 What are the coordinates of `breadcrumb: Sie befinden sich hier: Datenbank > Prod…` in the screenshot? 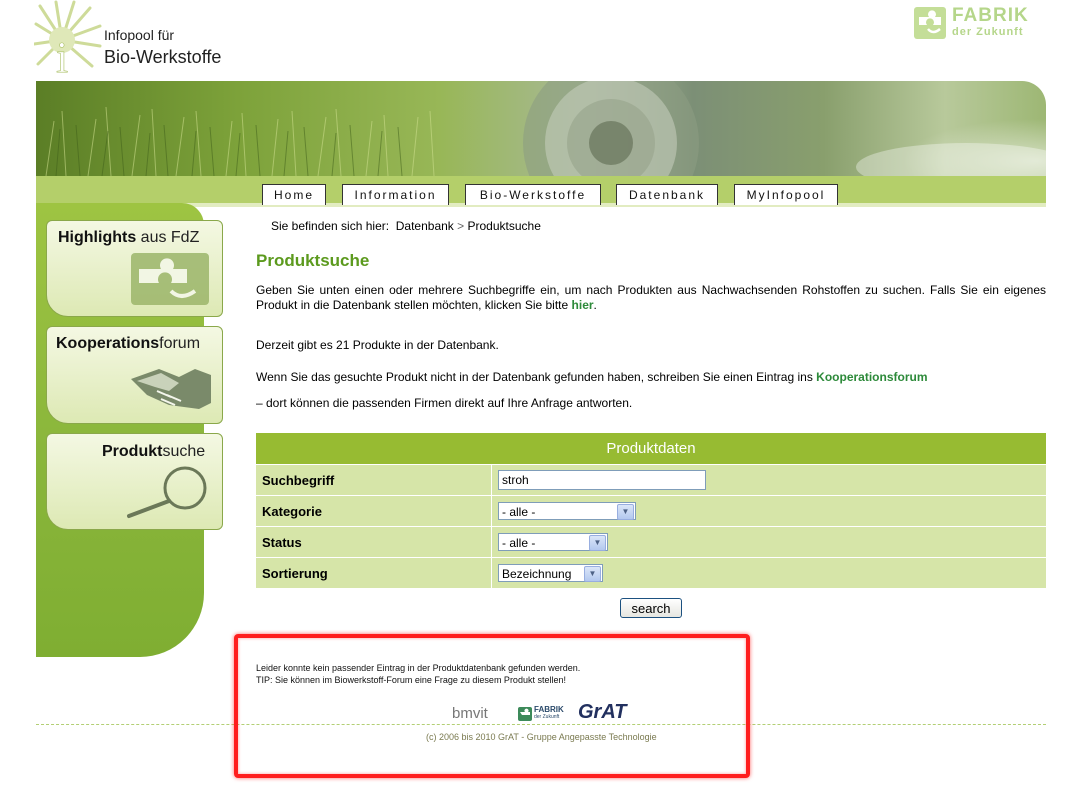 It's located at (406, 226).